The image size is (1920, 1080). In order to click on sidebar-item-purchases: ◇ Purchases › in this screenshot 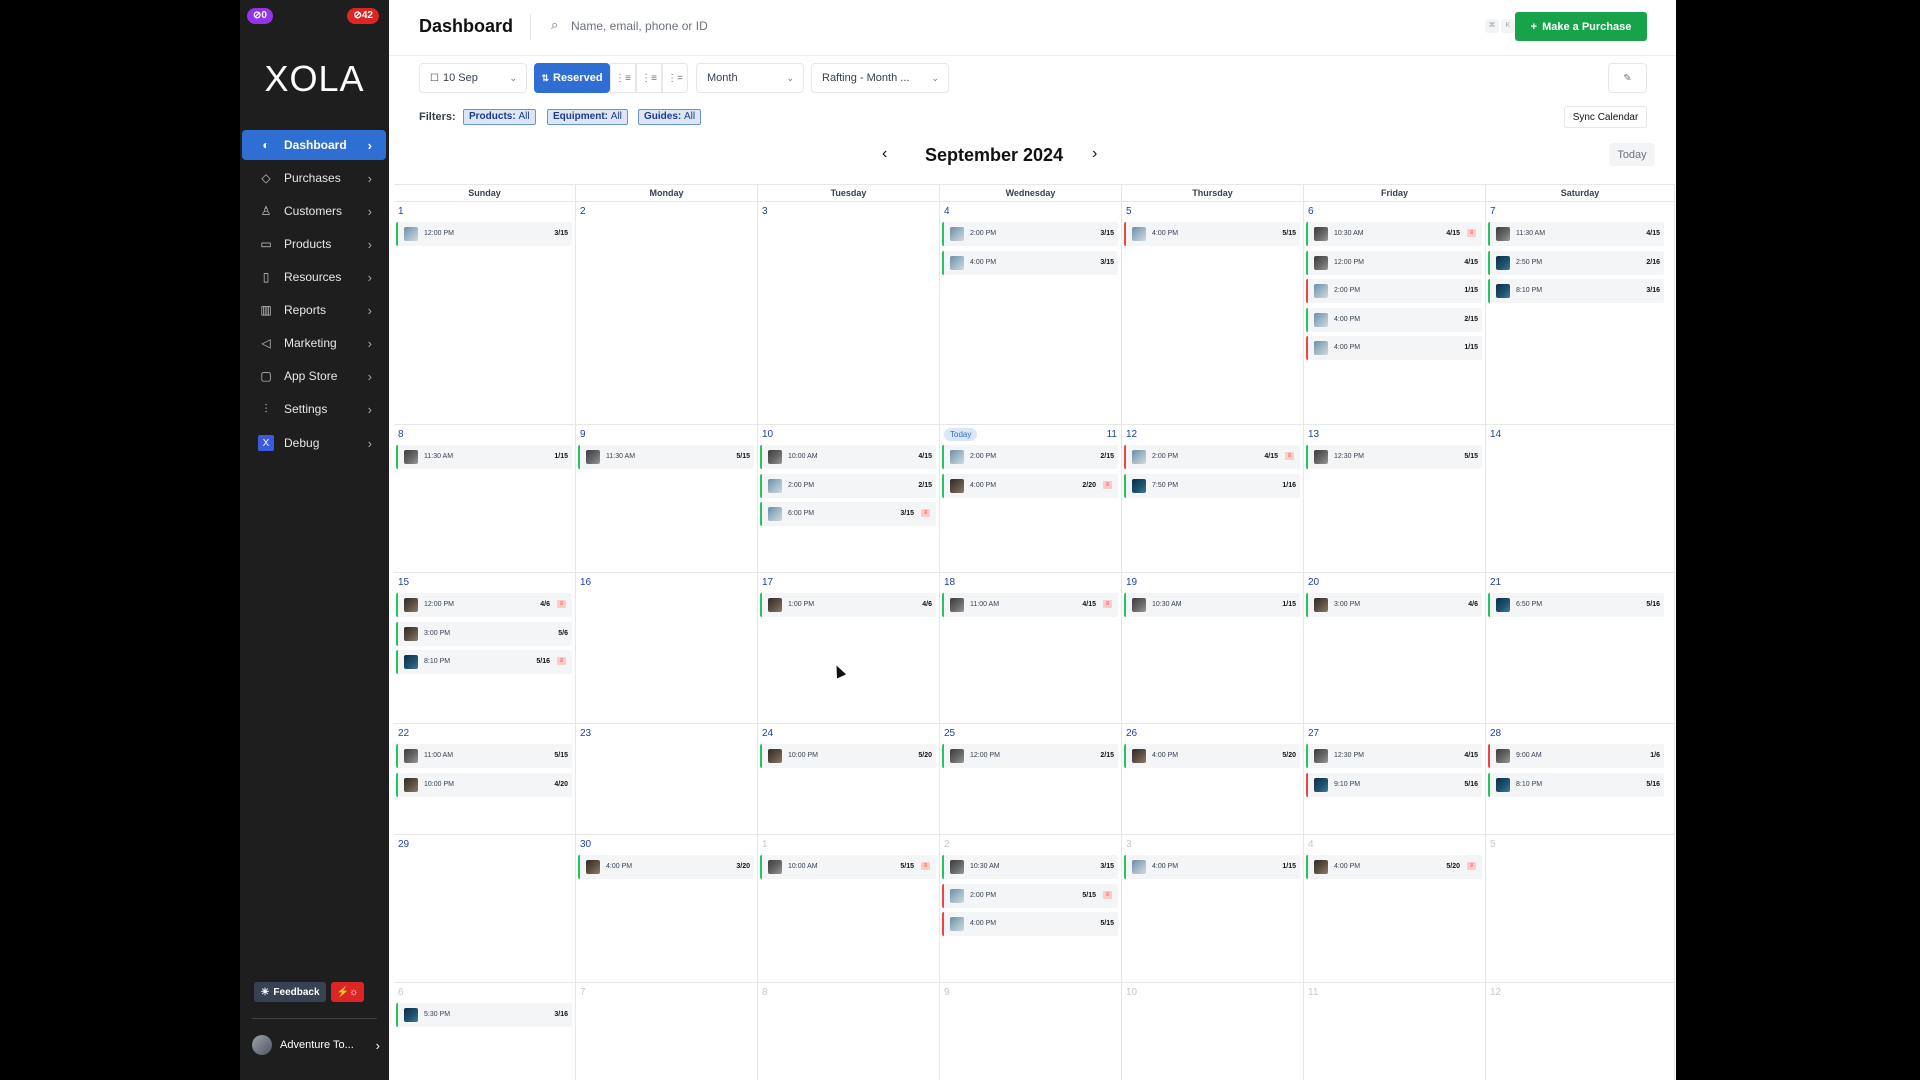, I will do `click(314, 178)`.